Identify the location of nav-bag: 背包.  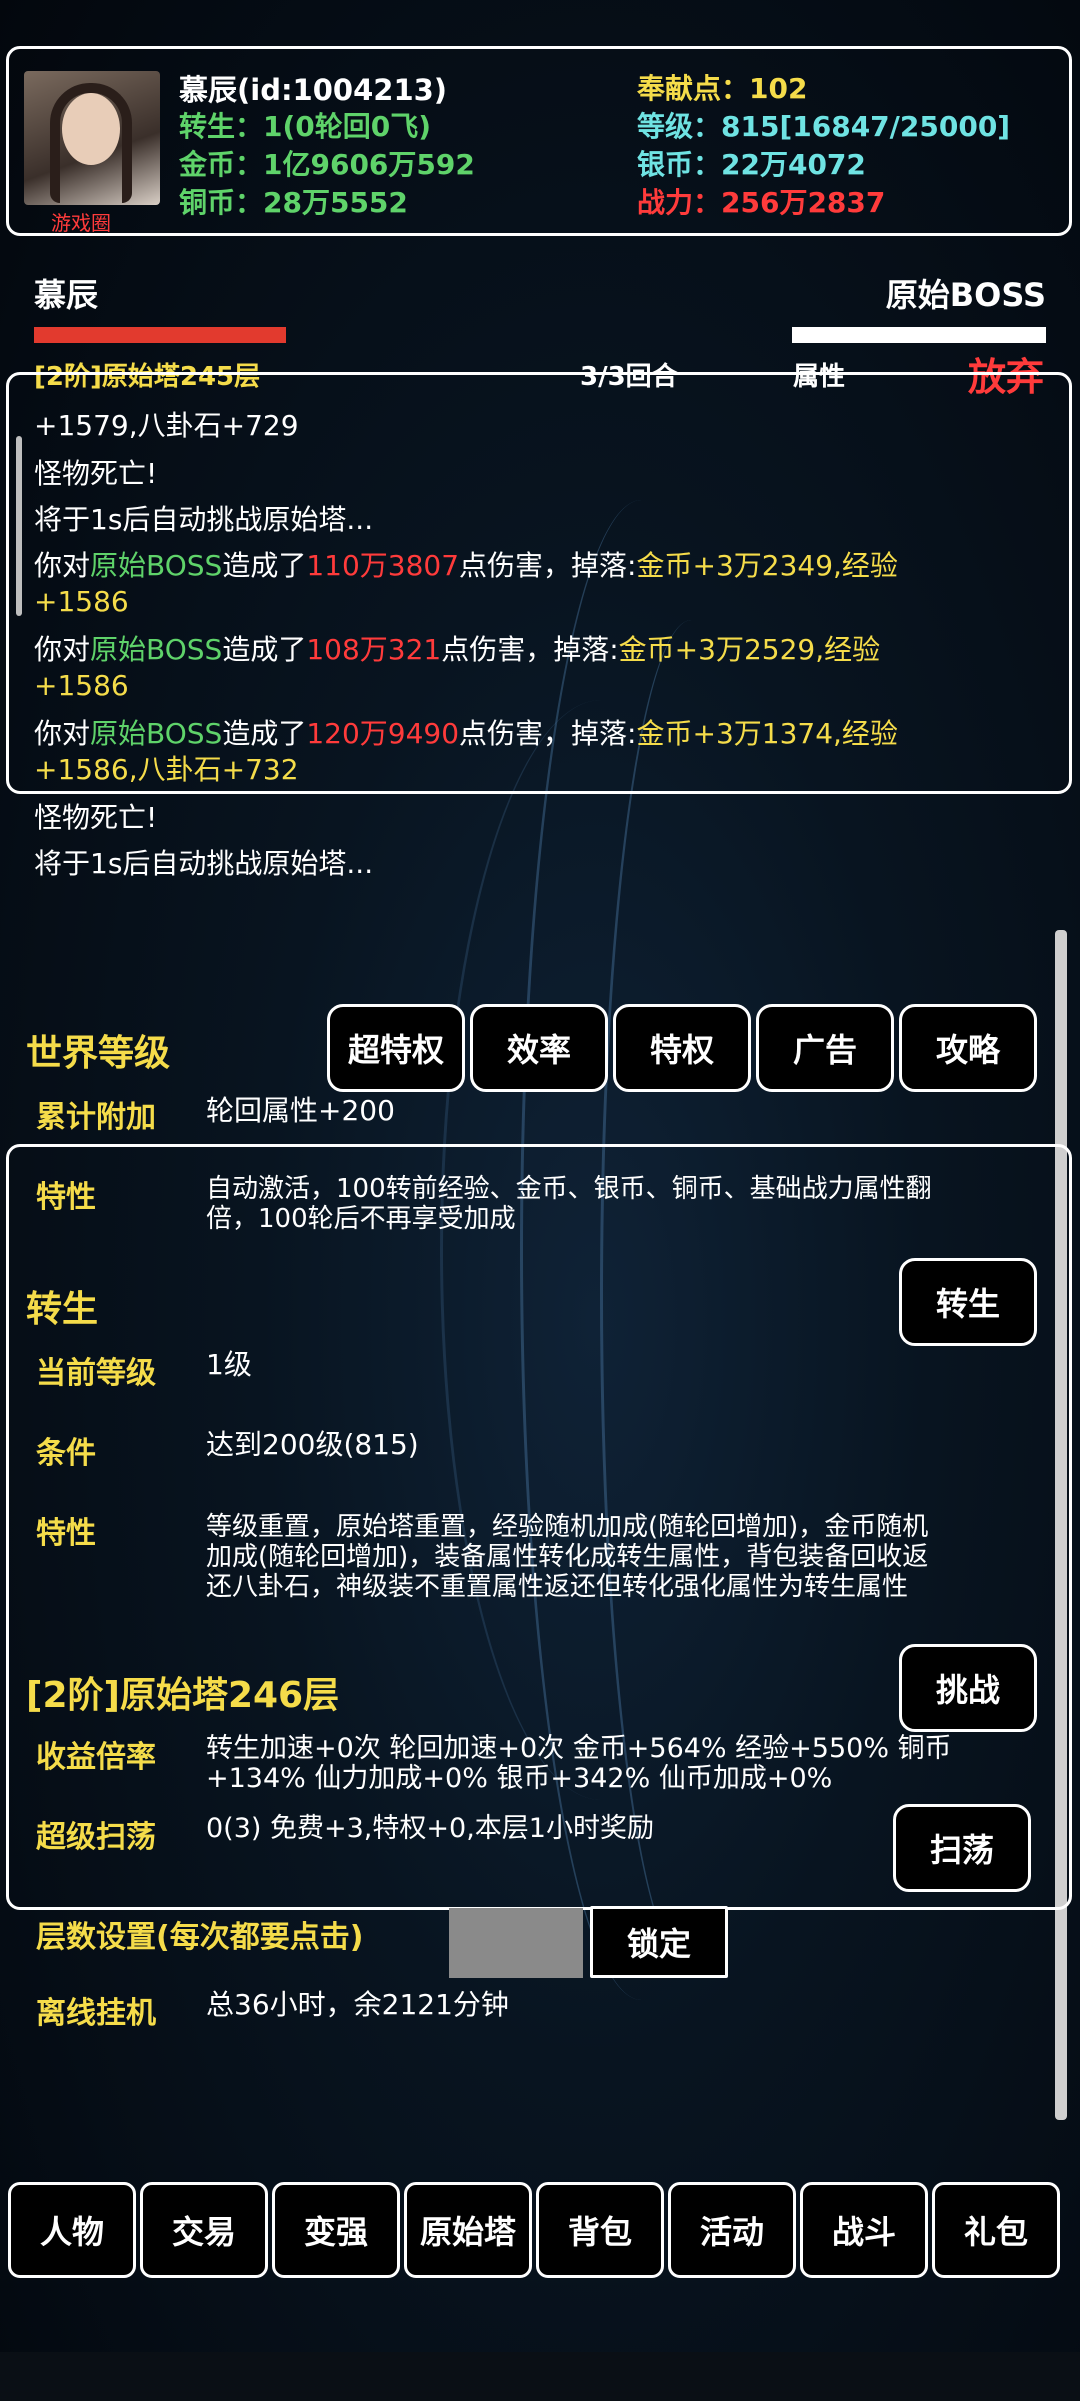
(600, 2230).